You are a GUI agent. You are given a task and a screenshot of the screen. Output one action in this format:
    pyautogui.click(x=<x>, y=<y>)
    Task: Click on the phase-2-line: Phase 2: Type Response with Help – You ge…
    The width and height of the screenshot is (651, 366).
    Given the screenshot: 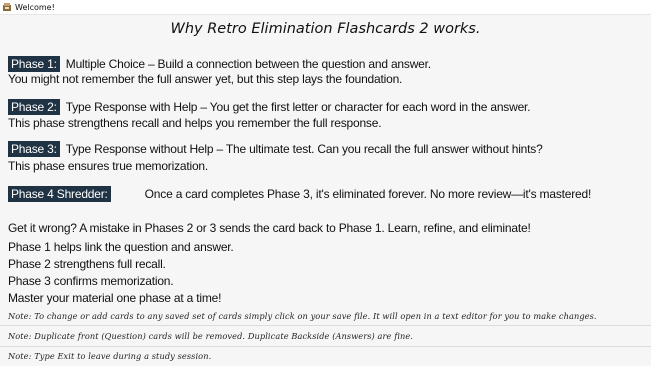 What is the action you would take?
    pyautogui.click(x=269, y=107)
    